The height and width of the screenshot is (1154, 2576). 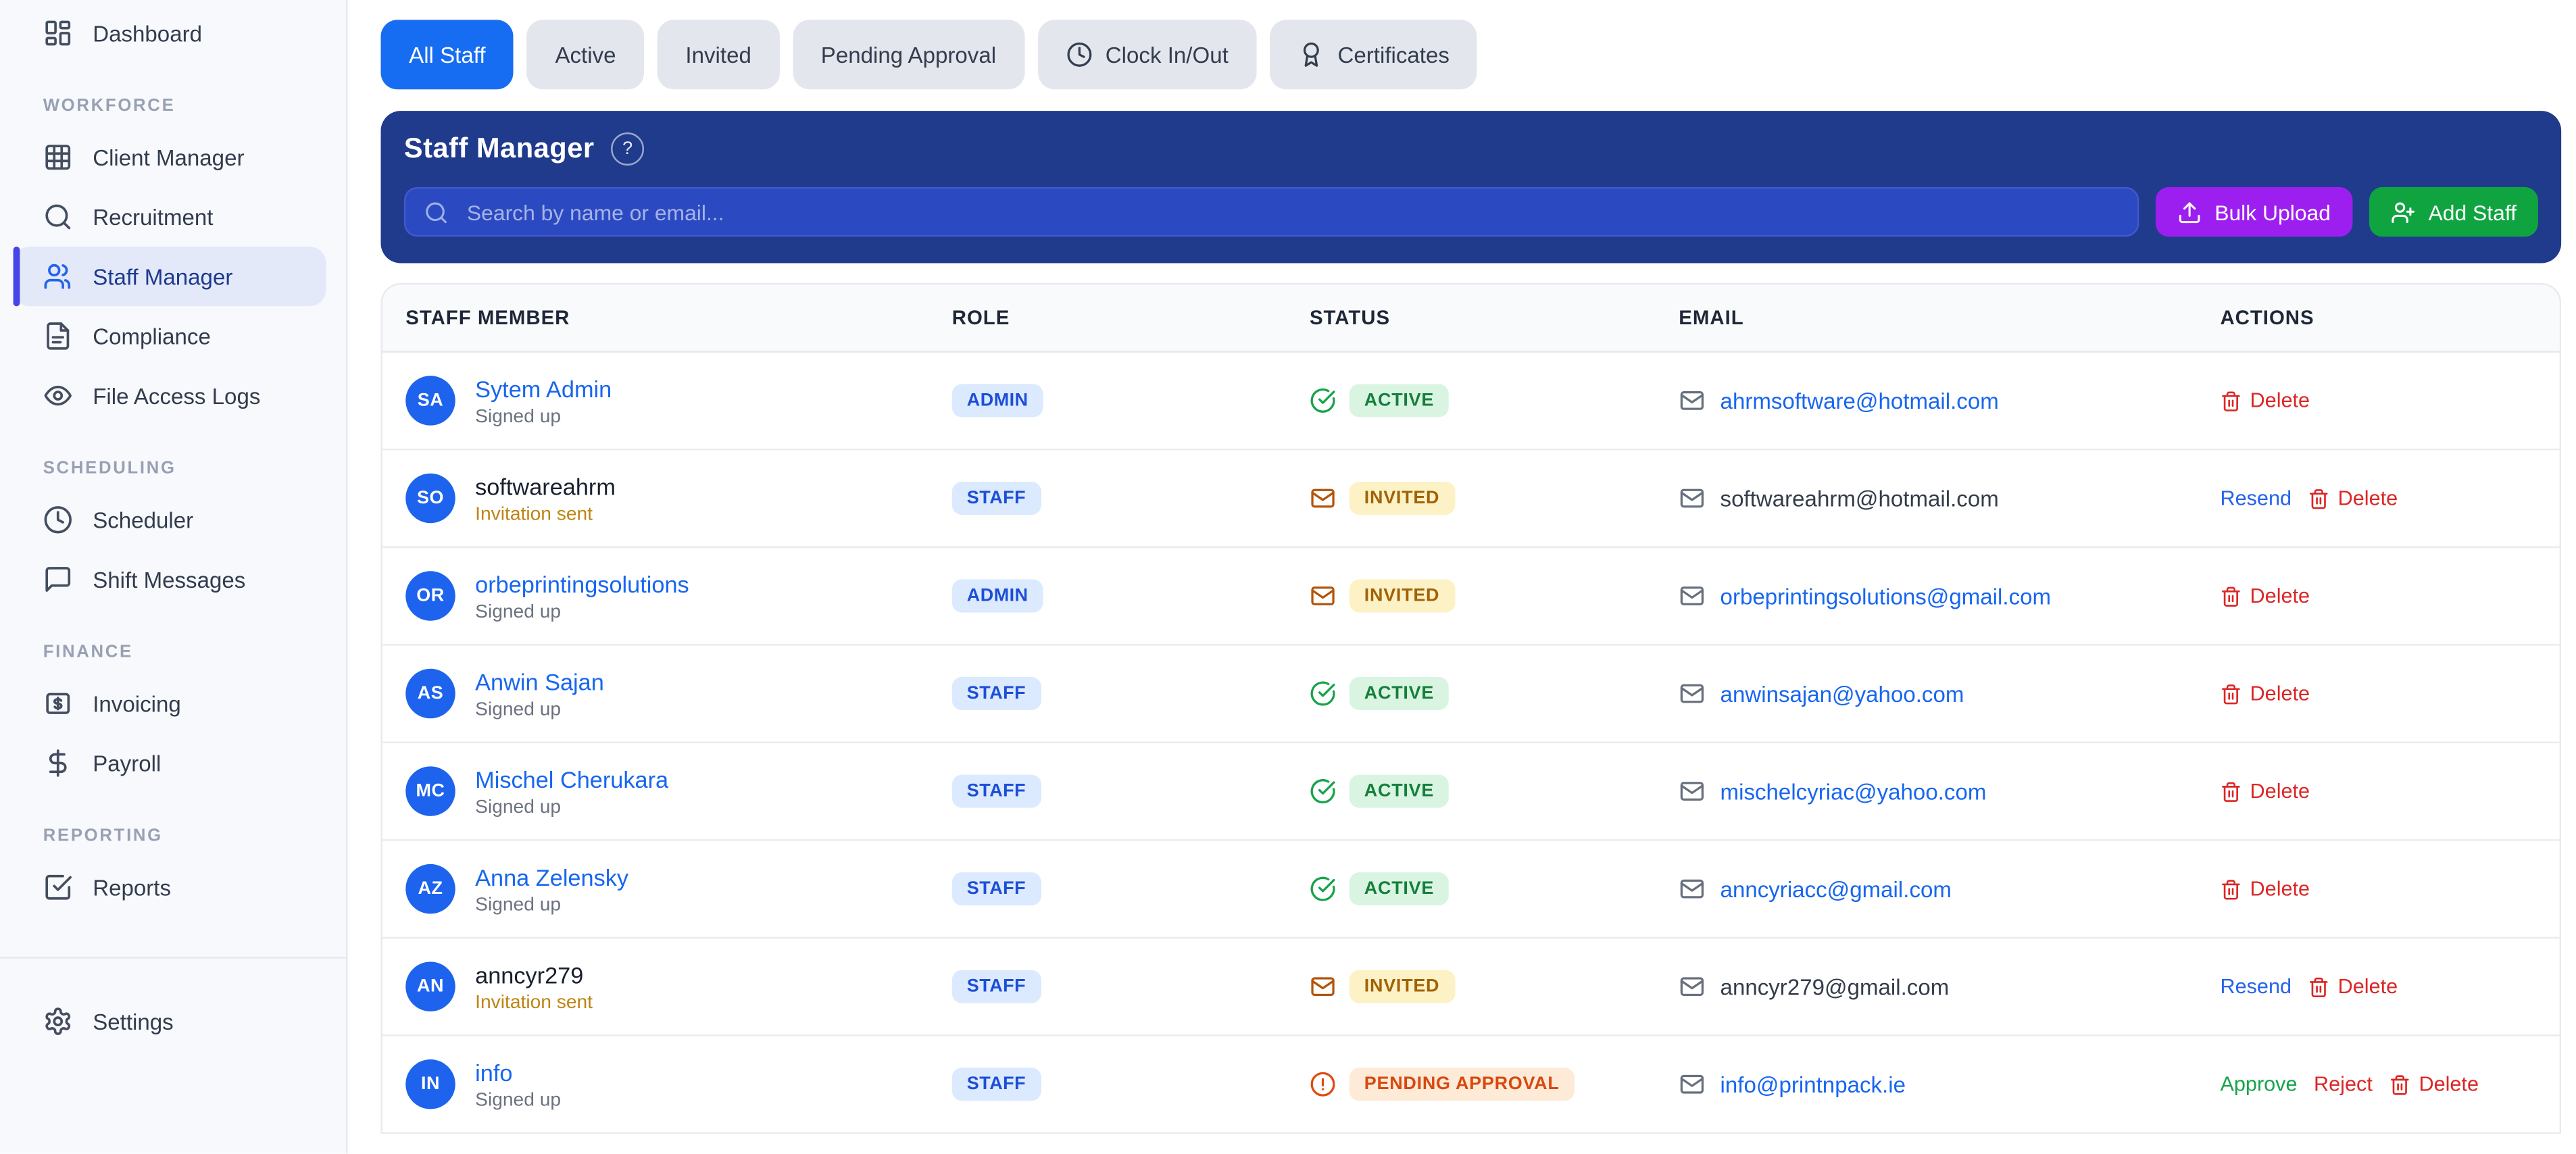 I want to click on email-link: info@printnpack.ie, so click(x=1813, y=1084).